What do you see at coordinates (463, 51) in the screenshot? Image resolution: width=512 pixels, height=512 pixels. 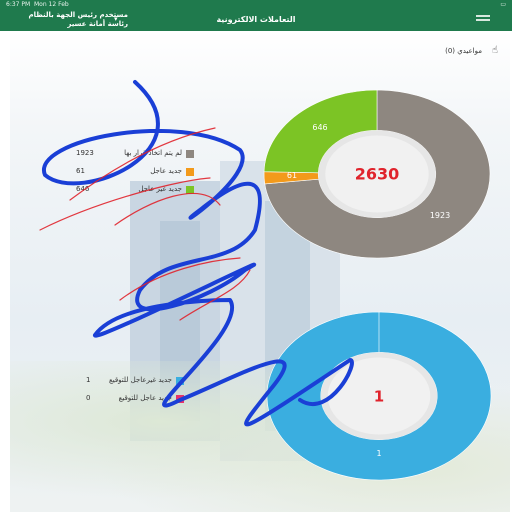 I see `appointments-label: مواعيدي (0)` at bounding box center [463, 51].